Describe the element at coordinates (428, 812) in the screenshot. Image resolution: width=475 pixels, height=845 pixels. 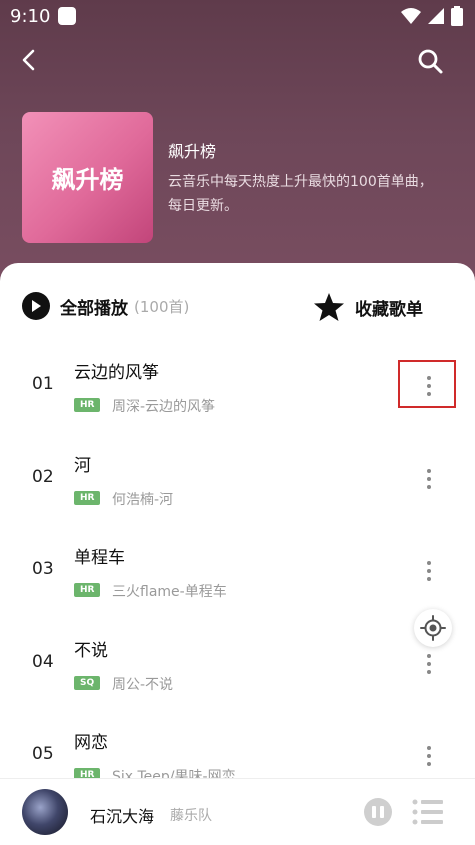
I see `playlist-icon` at that location.